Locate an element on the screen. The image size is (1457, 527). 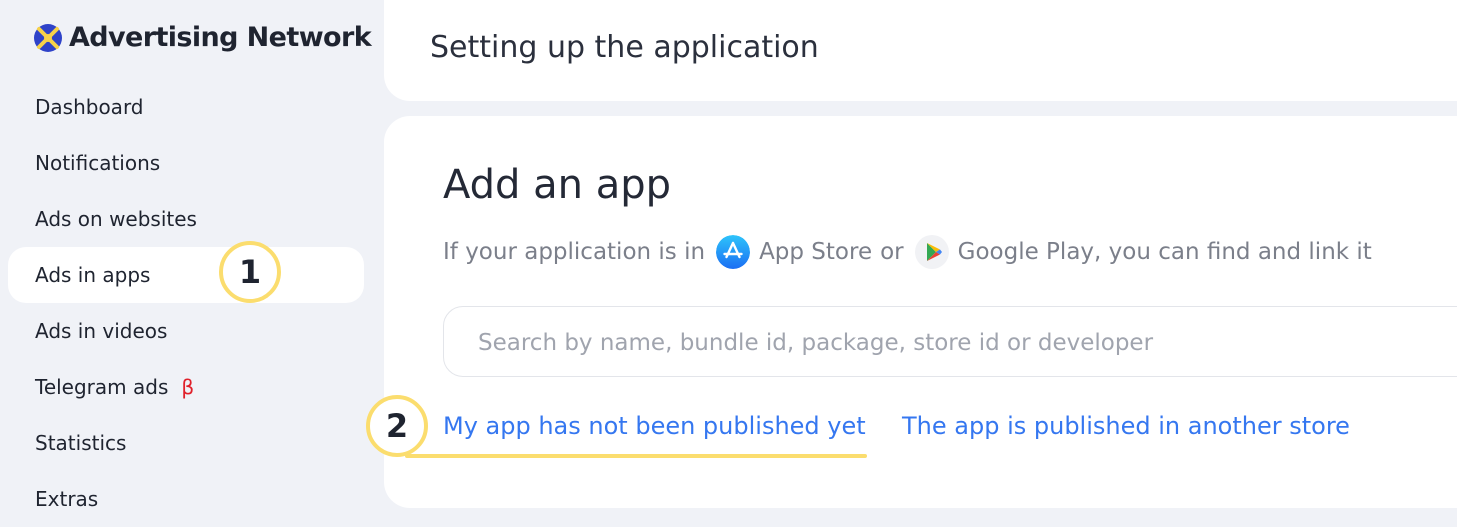
app-store-icon is located at coordinates (733, 252).